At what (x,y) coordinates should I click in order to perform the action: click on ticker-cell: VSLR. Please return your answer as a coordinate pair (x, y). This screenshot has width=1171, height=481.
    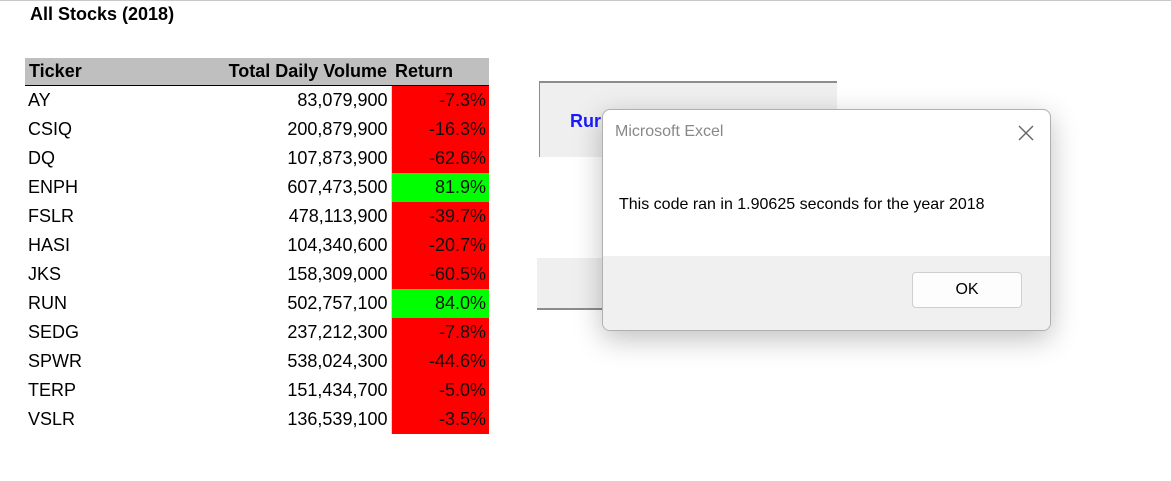
    Looking at the image, I should click on (111, 419).